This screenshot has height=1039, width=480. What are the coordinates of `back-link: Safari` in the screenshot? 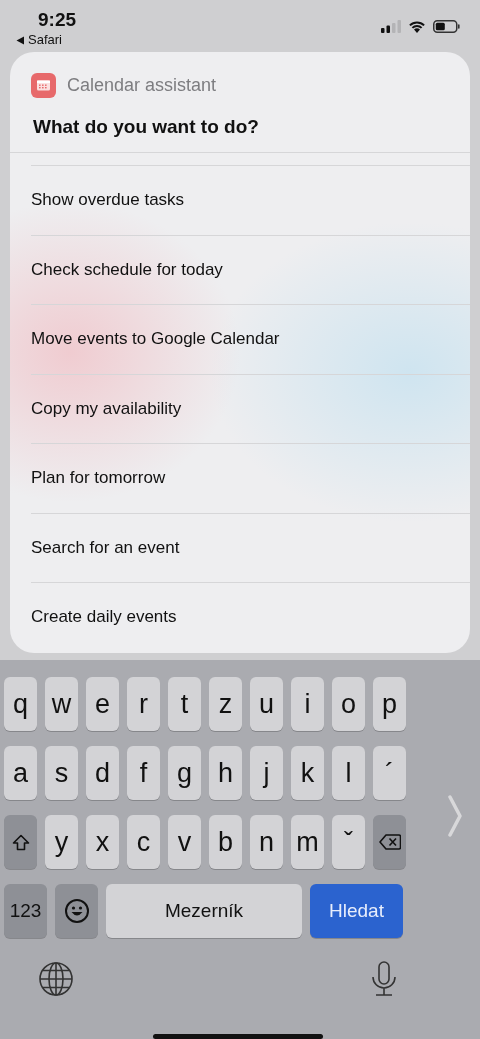 It's located at (45, 40).